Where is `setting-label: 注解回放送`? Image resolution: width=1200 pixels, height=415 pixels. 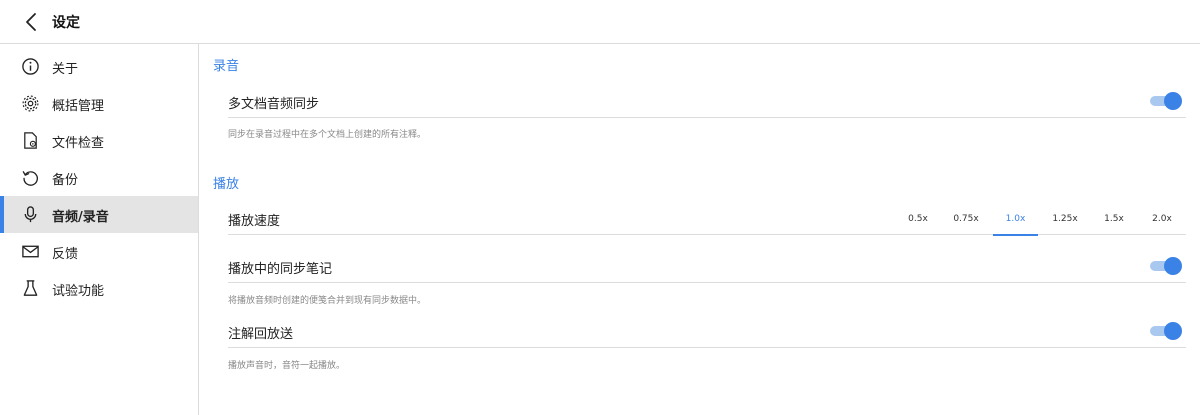
setting-label: 注解回放送 is located at coordinates (261, 334).